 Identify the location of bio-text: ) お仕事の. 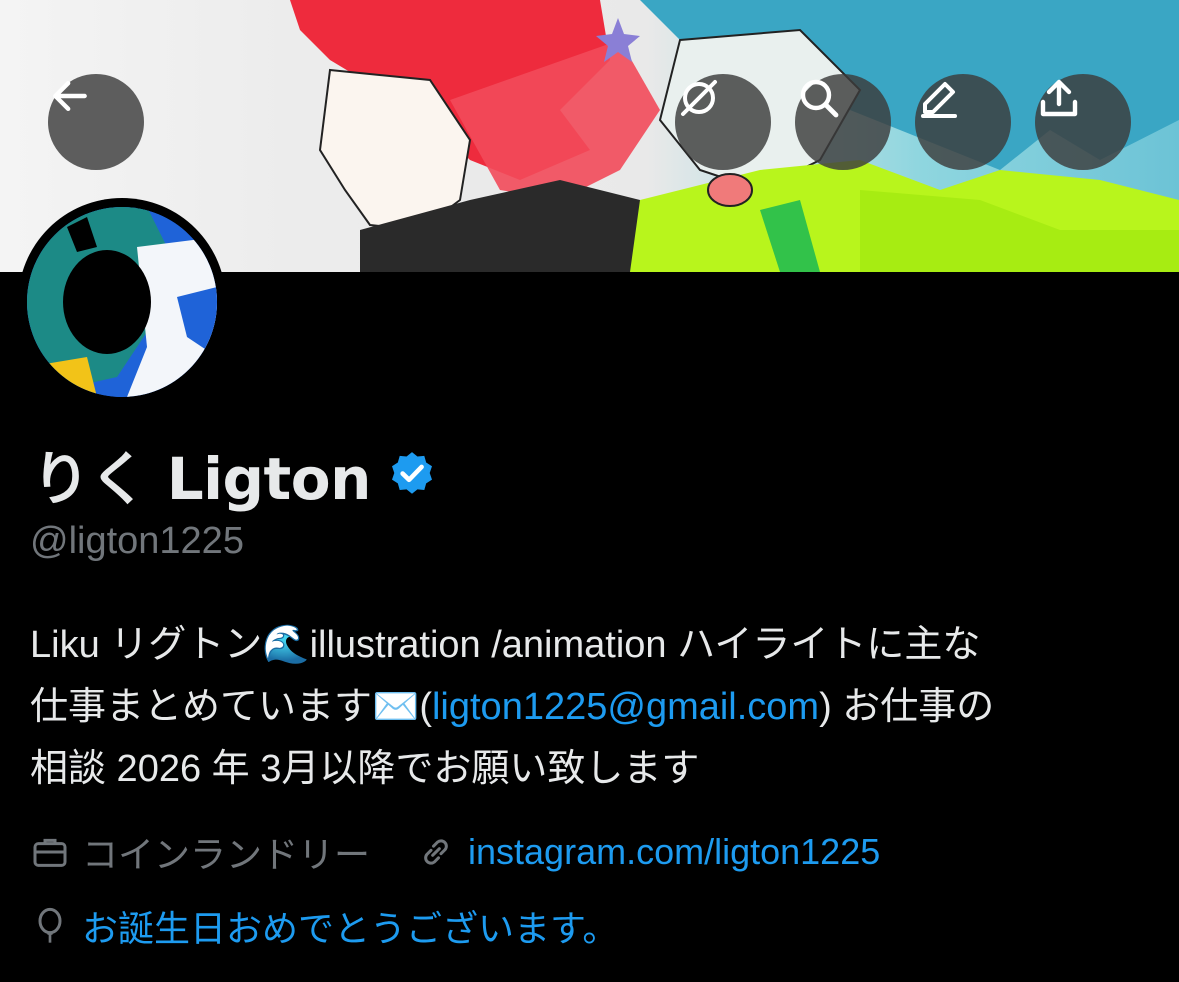
(907, 707).